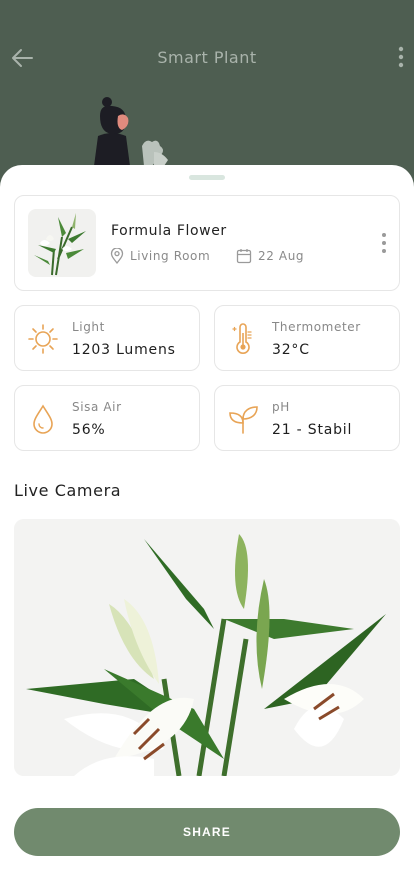 The width and height of the screenshot is (414, 896). What do you see at coordinates (316, 327) in the screenshot?
I see `stat-label: Thermometer` at bounding box center [316, 327].